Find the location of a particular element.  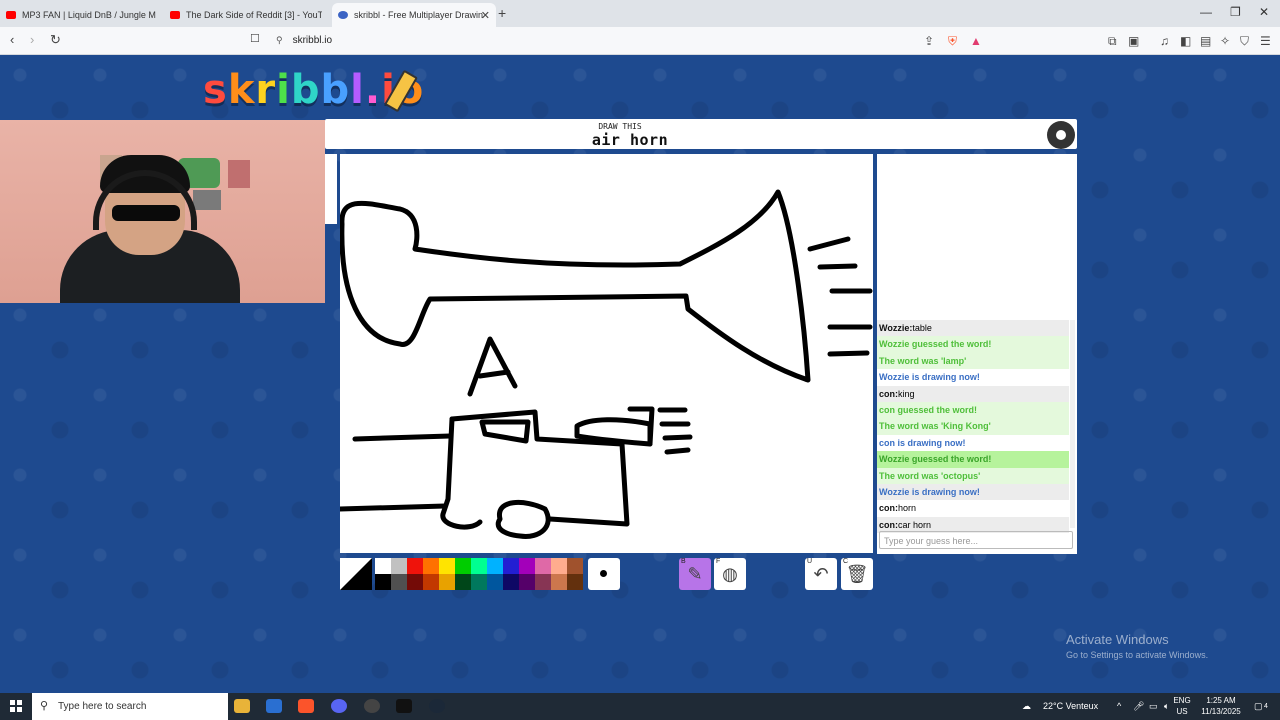

tray-chevron-icon: ^ is located at coordinates (1119, 706).